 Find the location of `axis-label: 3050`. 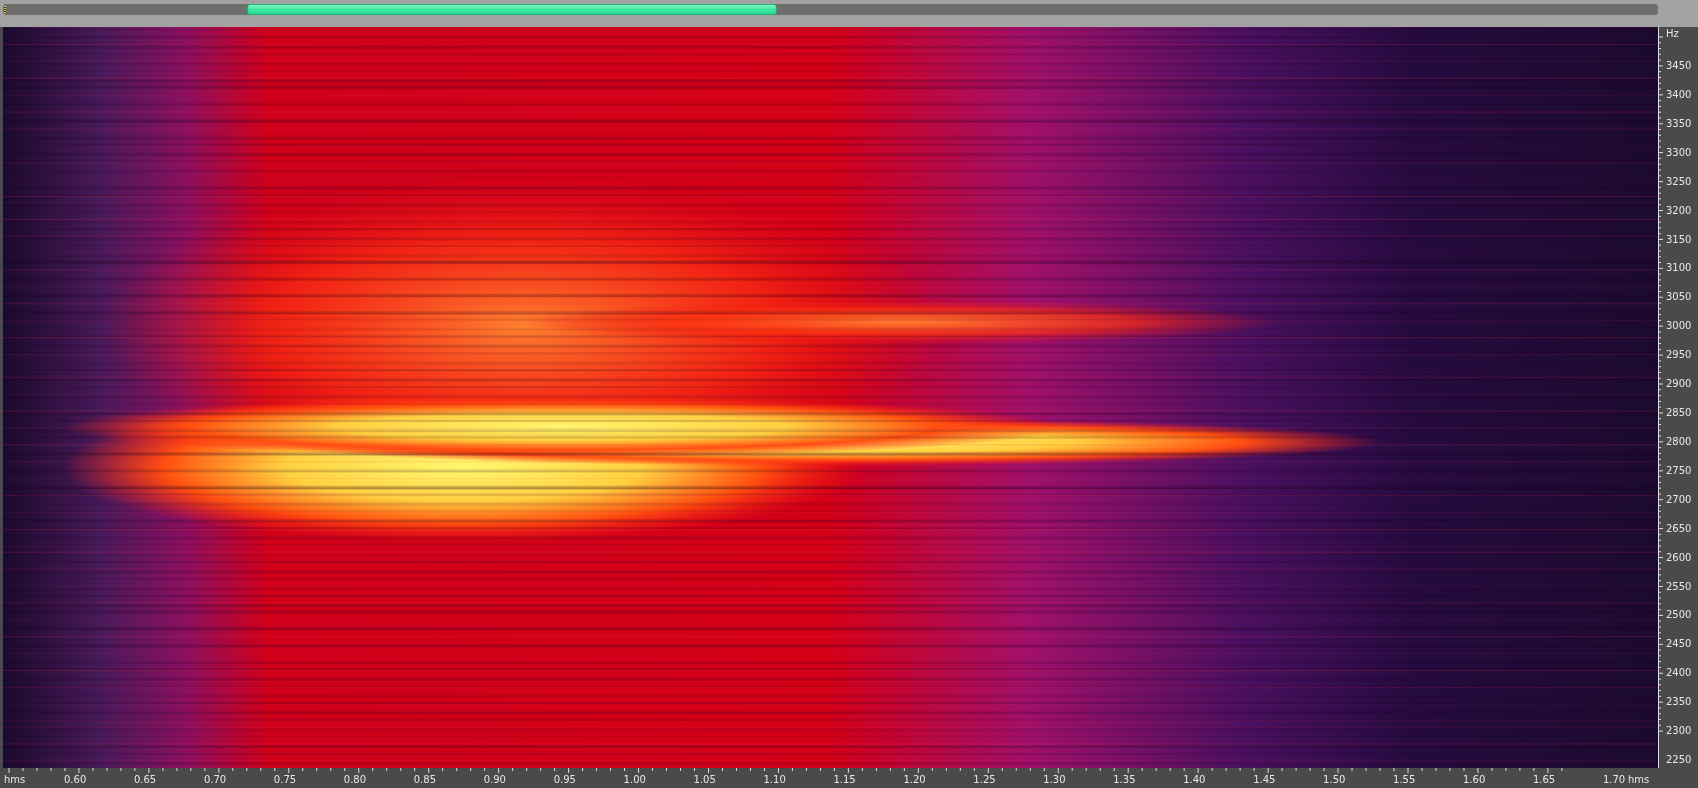

axis-label: 3050 is located at coordinates (1679, 297).